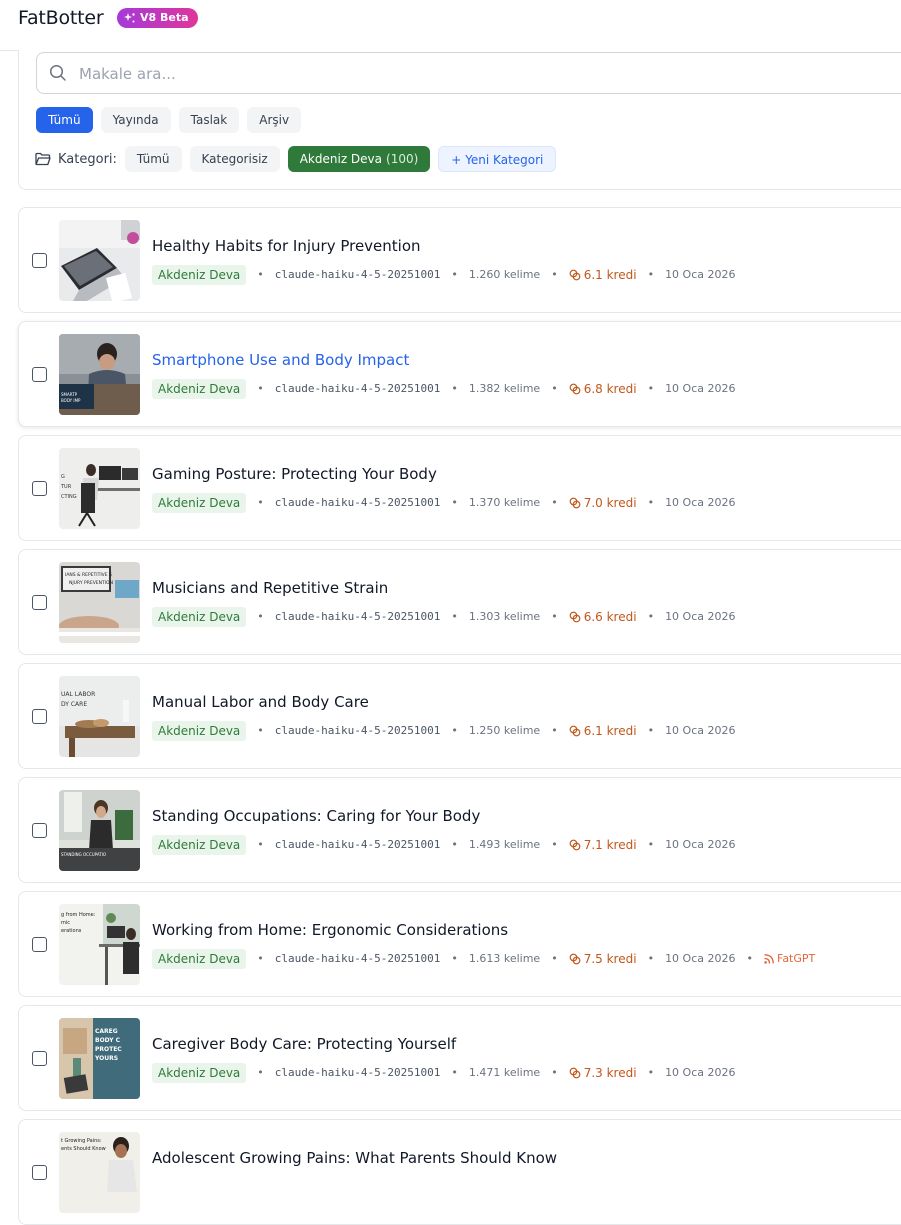 The image size is (901, 1225). Describe the element at coordinates (450, 25) in the screenshot. I see `top-bar: FatBotter V8 Beta` at that location.